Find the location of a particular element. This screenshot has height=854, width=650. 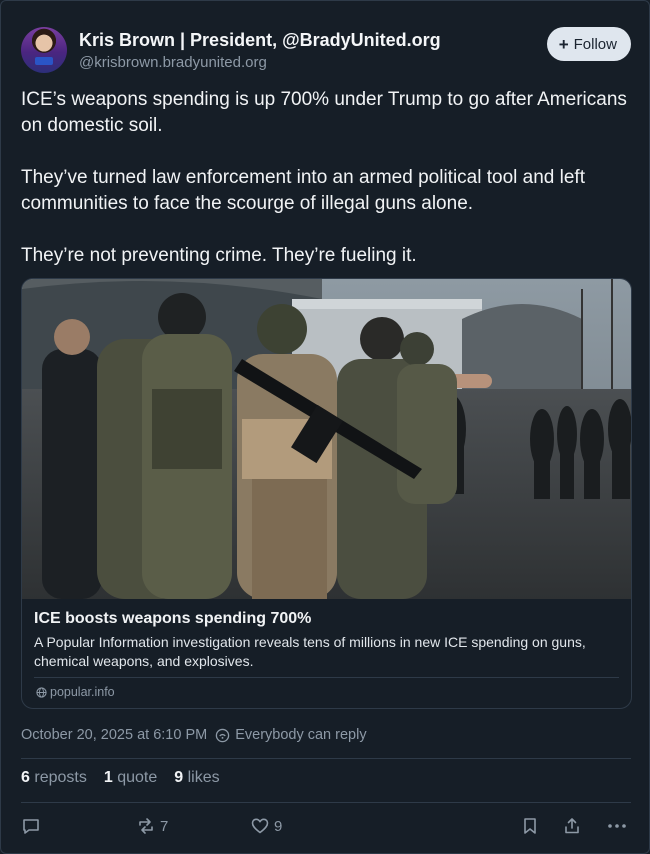

share-button is located at coordinates (572, 826).